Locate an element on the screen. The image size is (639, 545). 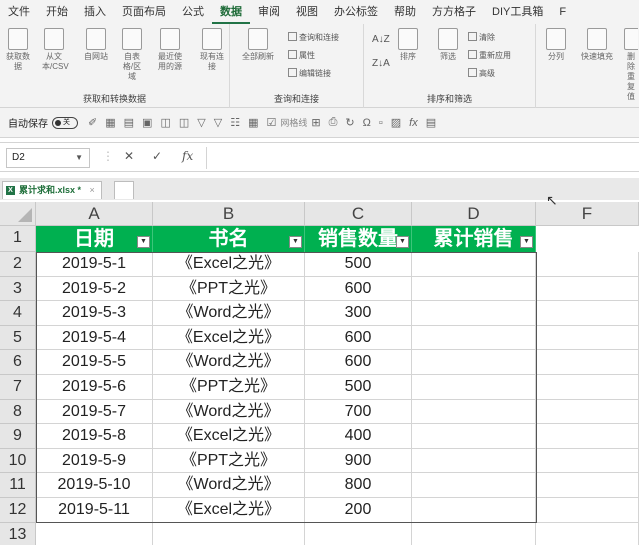
reapply-button: 重新应用 is located at coordinates (489, 56).